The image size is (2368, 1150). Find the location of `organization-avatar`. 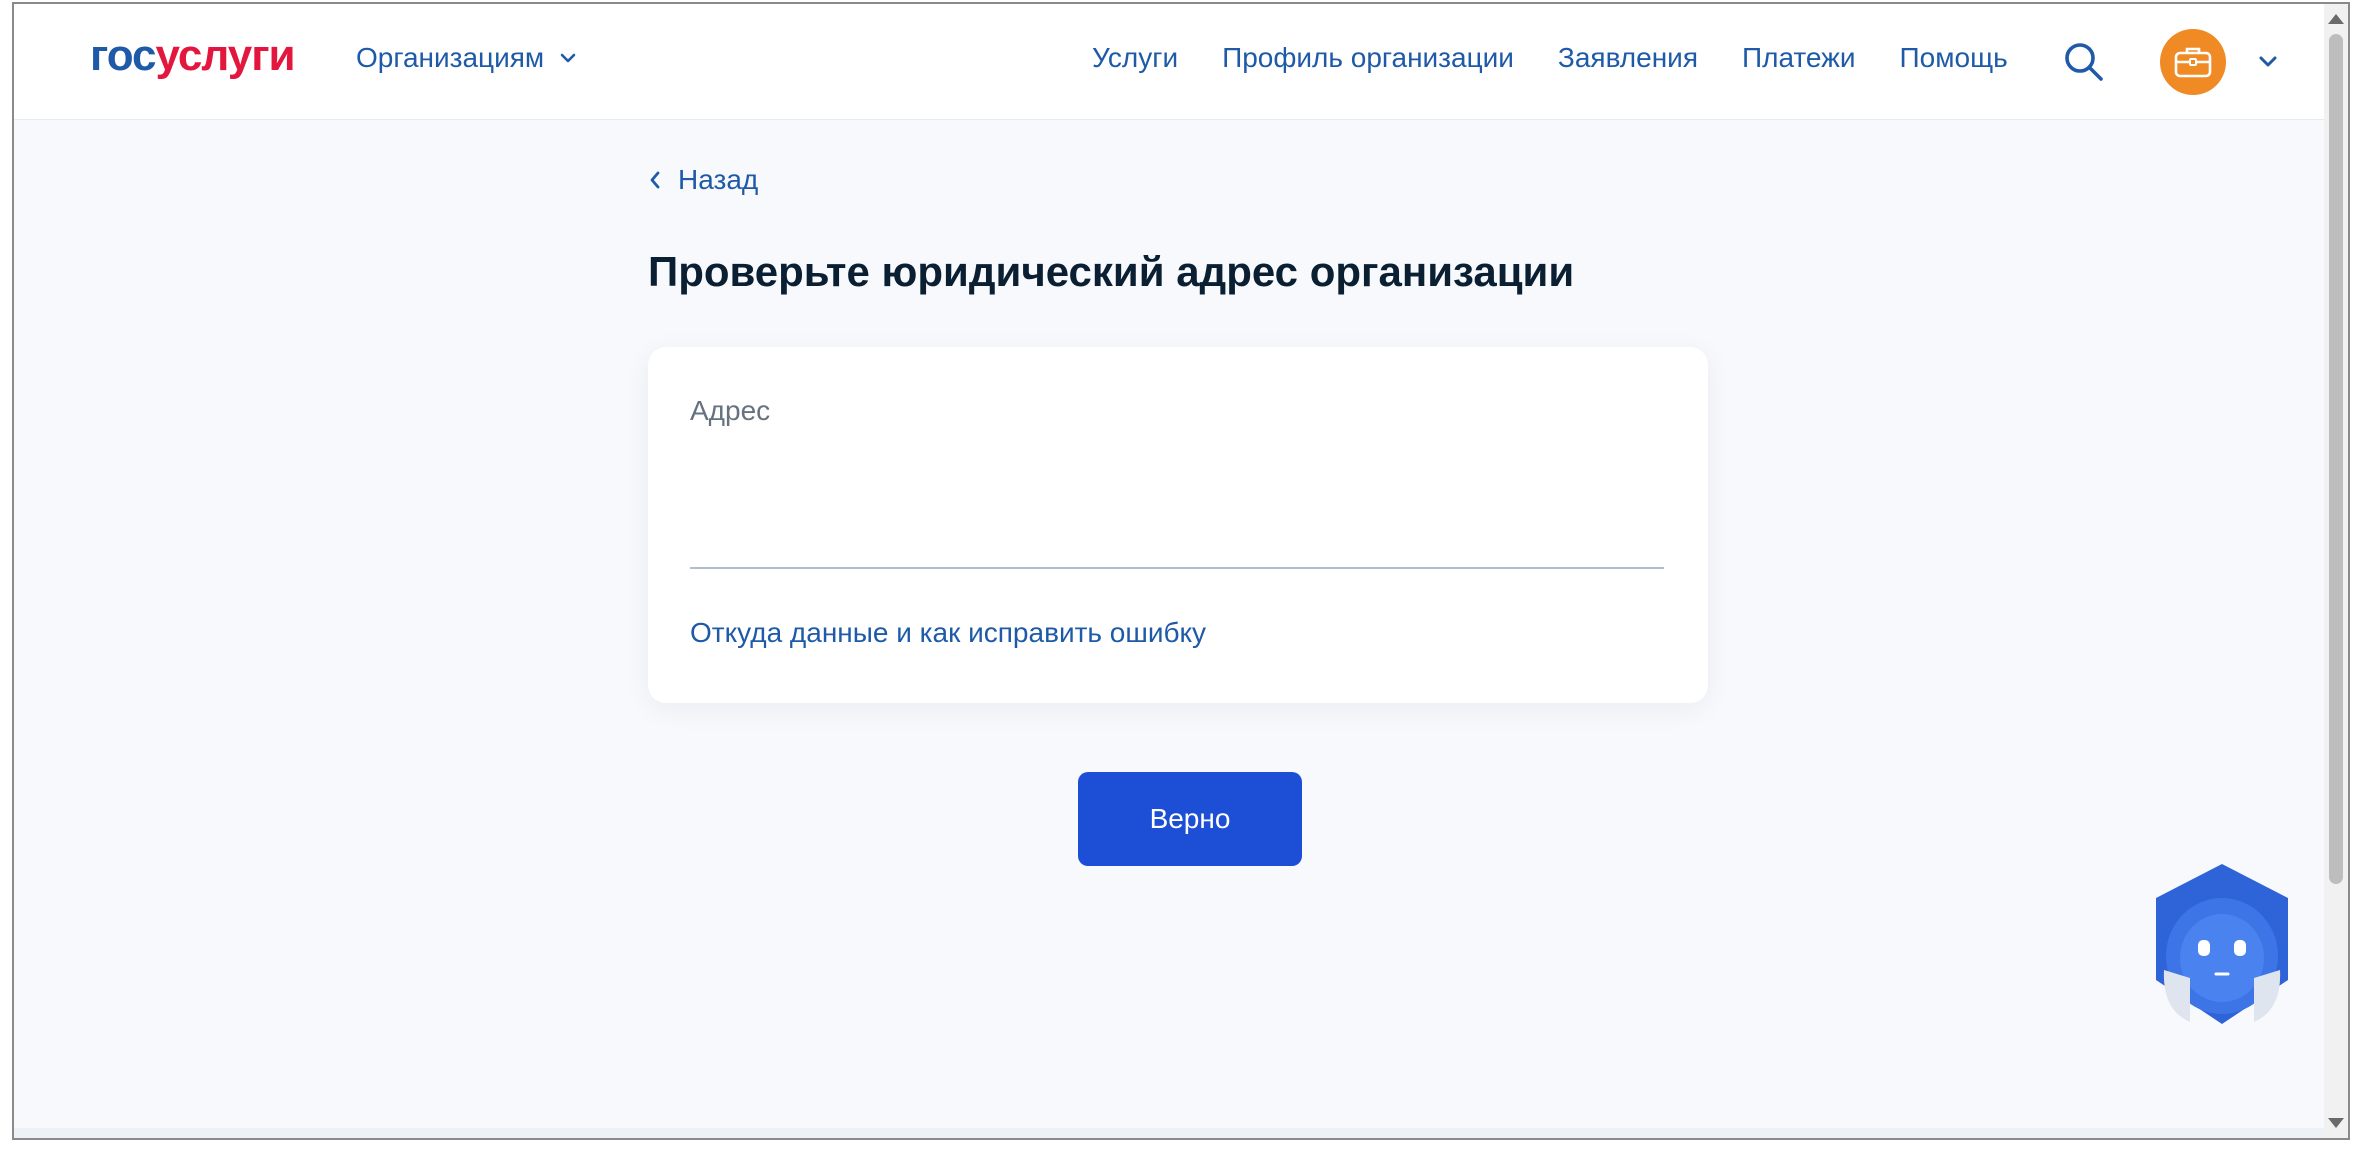

organization-avatar is located at coordinates (2193, 62).